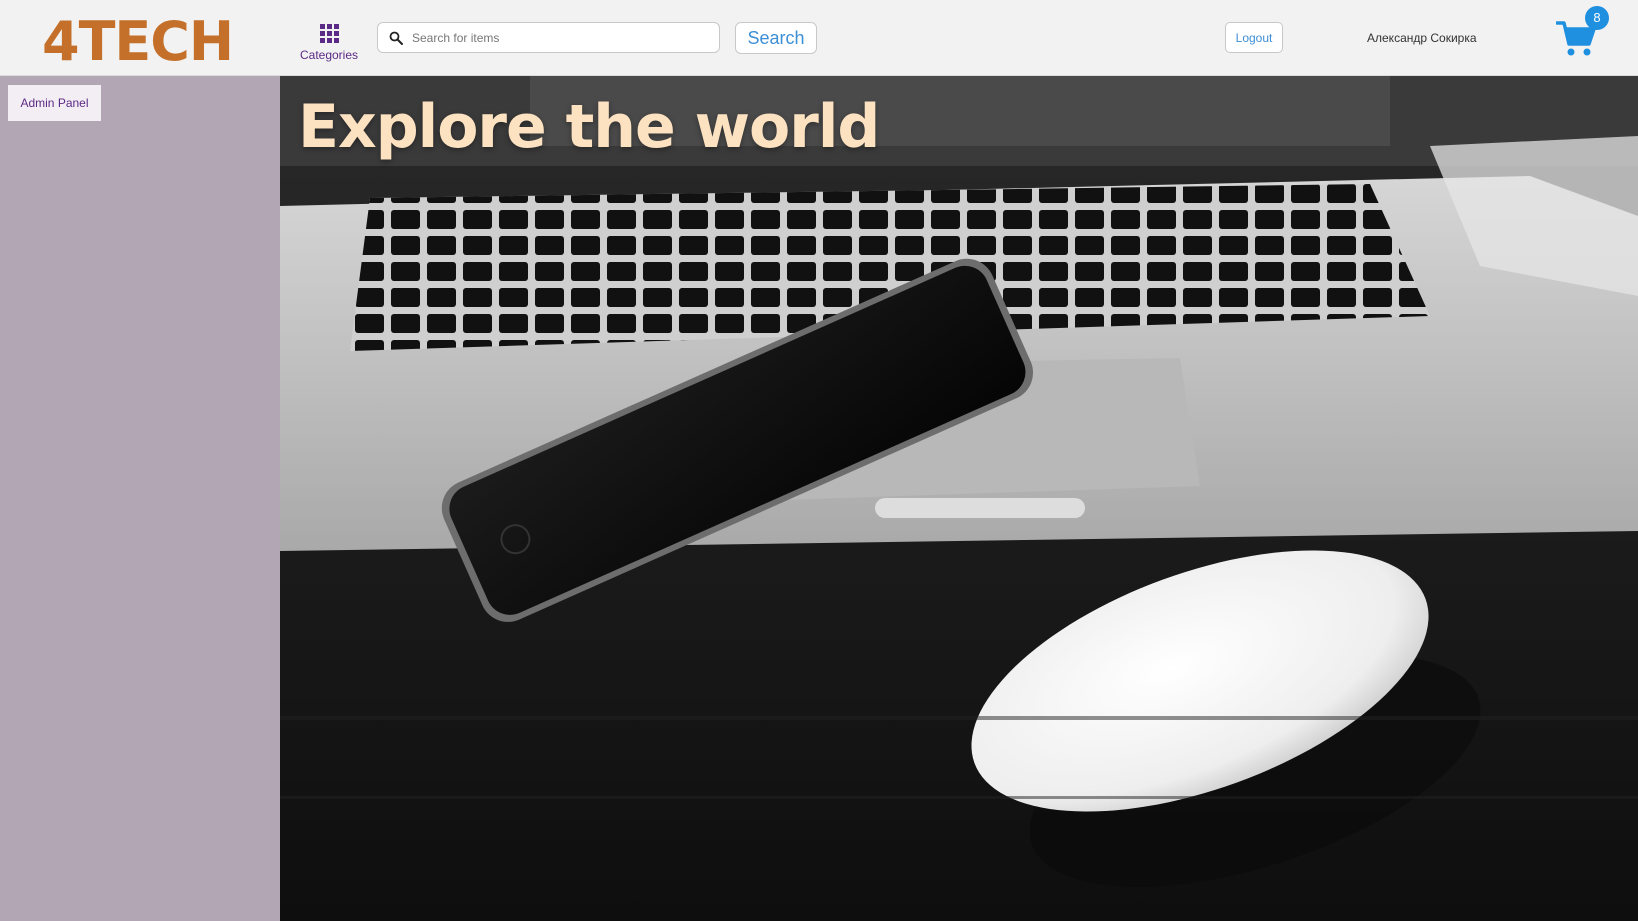 This screenshot has width=1638, height=921. What do you see at coordinates (1597, 18) in the screenshot?
I see `cart-count-badge: 8` at bounding box center [1597, 18].